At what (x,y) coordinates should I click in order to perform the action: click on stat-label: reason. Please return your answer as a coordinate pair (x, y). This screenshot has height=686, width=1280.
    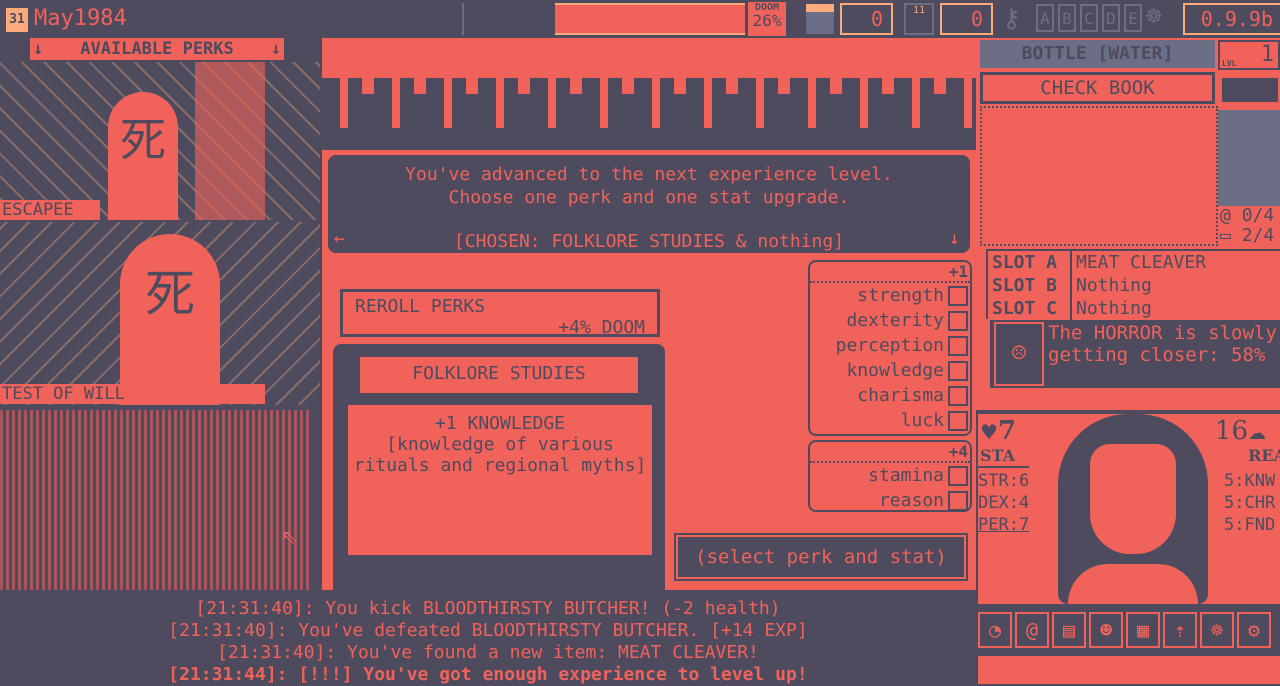
    Looking at the image, I should click on (911, 500).